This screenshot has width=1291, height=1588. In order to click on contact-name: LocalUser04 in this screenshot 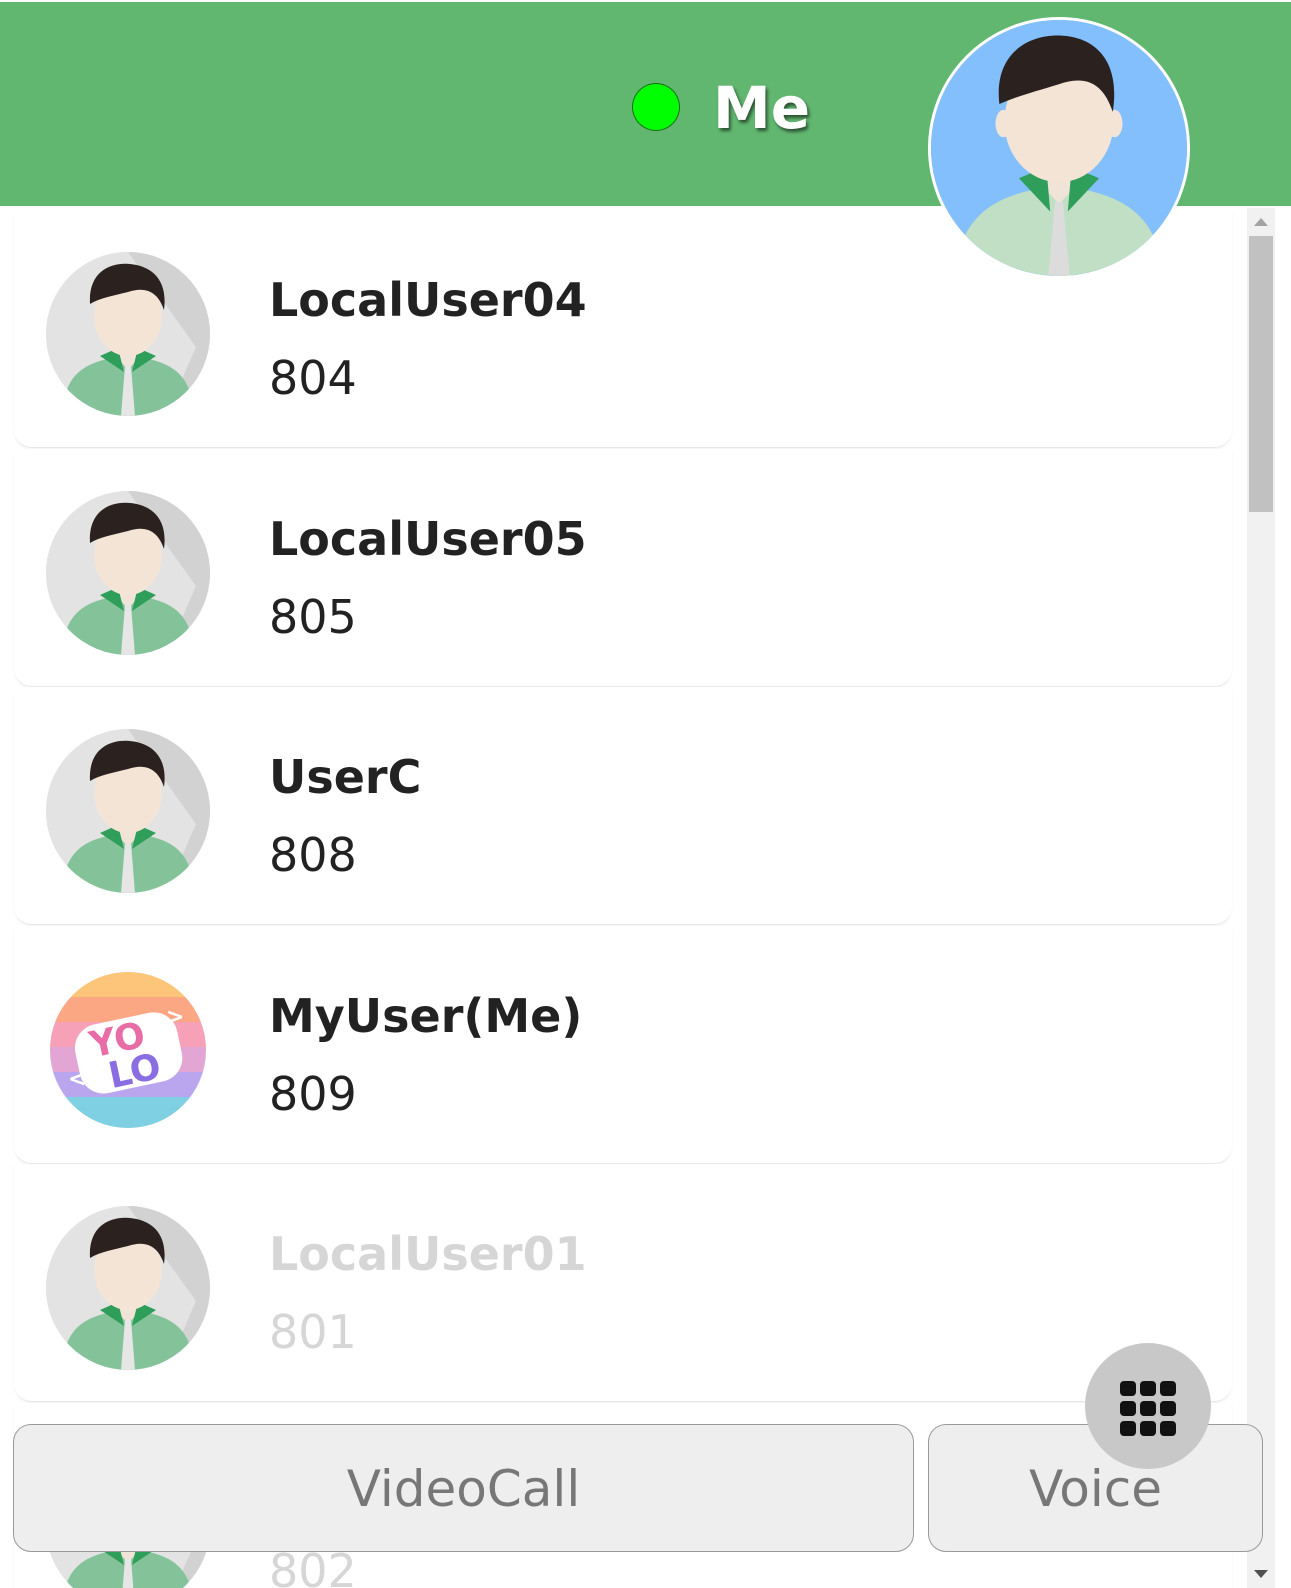, I will do `click(428, 300)`.